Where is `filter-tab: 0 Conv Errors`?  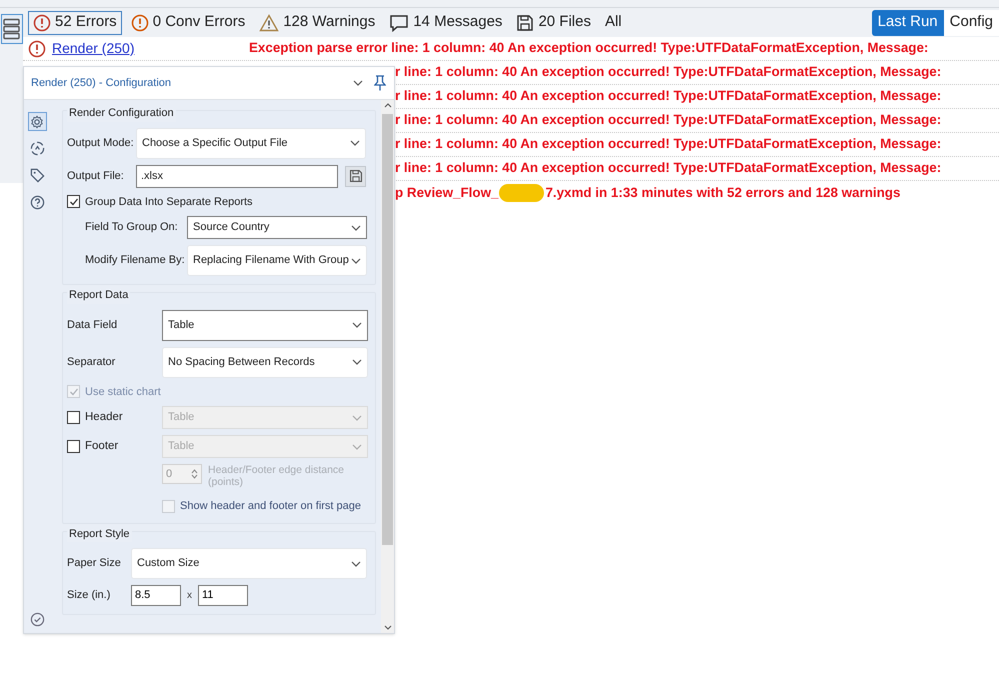
filter-tab: 0 Conv Errors is located at coordinates (188, 22).